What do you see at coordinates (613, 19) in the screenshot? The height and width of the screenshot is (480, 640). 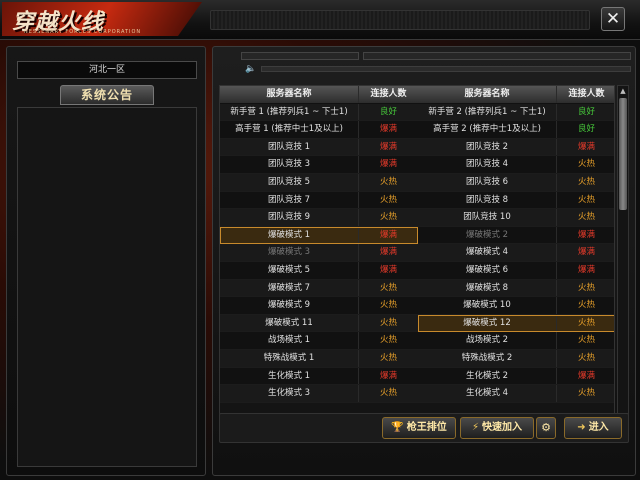 I see `close-button: ✕` at bounding box center [613, 19].